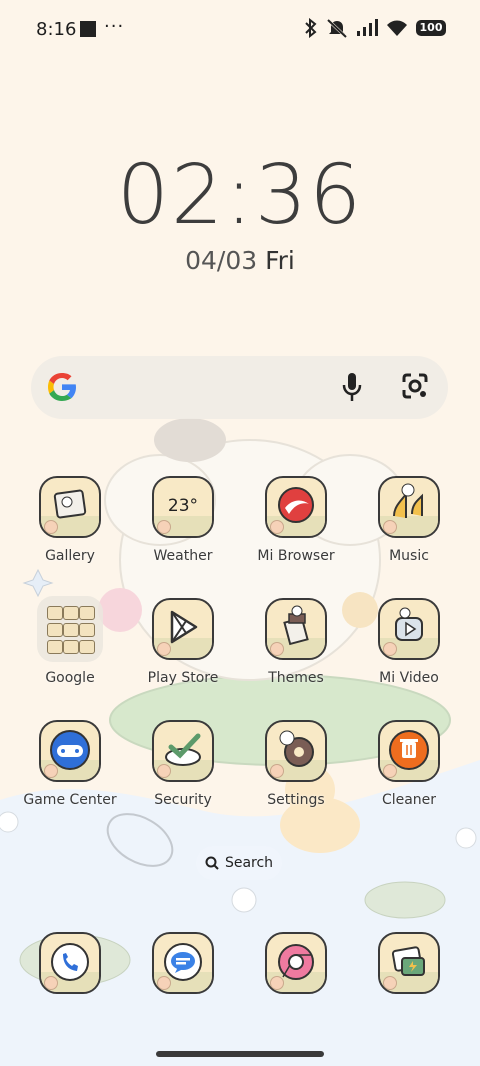 Image resolution: width=480 pixels, height=1066 pixels. What do you see at coordinates (239, 387) in the screenshot?
I see `google-search-bar` at bounding box center [239, 387].